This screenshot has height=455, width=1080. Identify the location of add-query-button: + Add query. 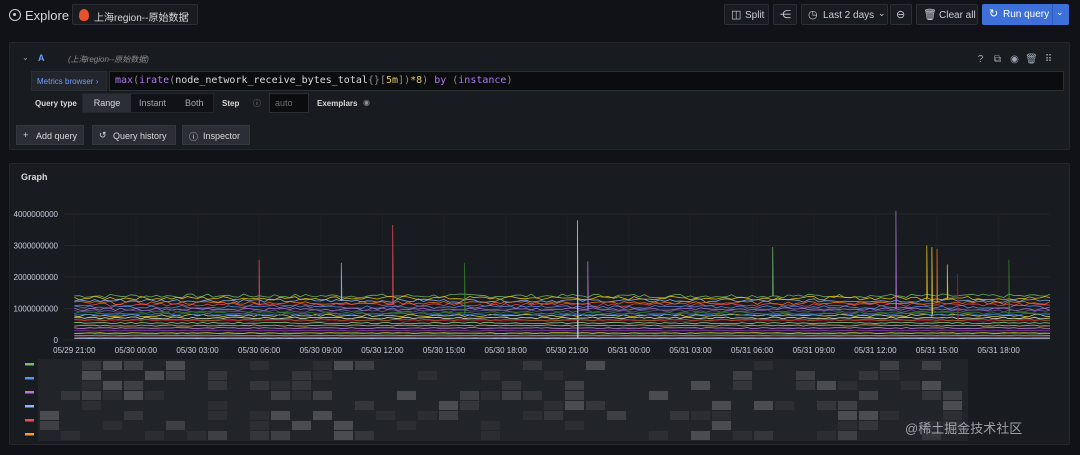
(50, 135).